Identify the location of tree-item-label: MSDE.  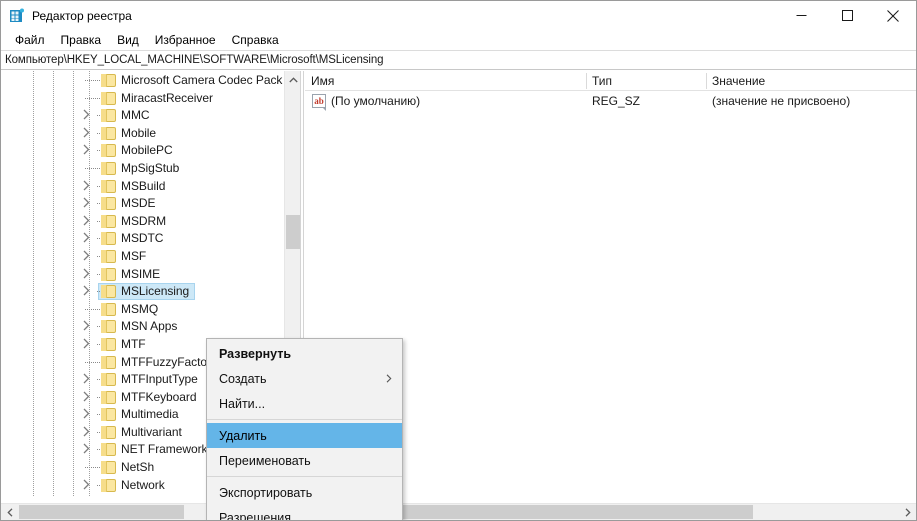
(138, 203).